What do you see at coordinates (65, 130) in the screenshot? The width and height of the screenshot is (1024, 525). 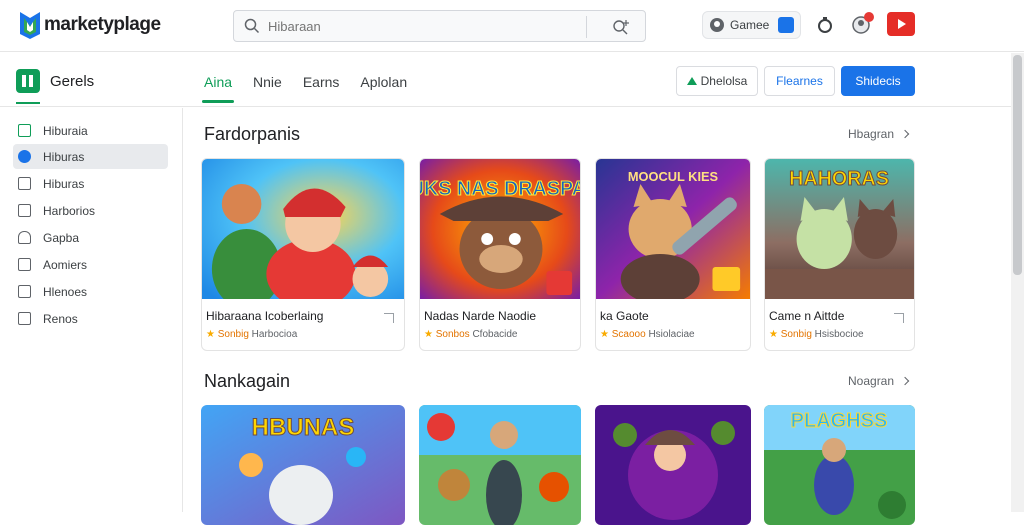 I see `sidebar-item-label: Hiburaia` at bounding box center [65, 130].